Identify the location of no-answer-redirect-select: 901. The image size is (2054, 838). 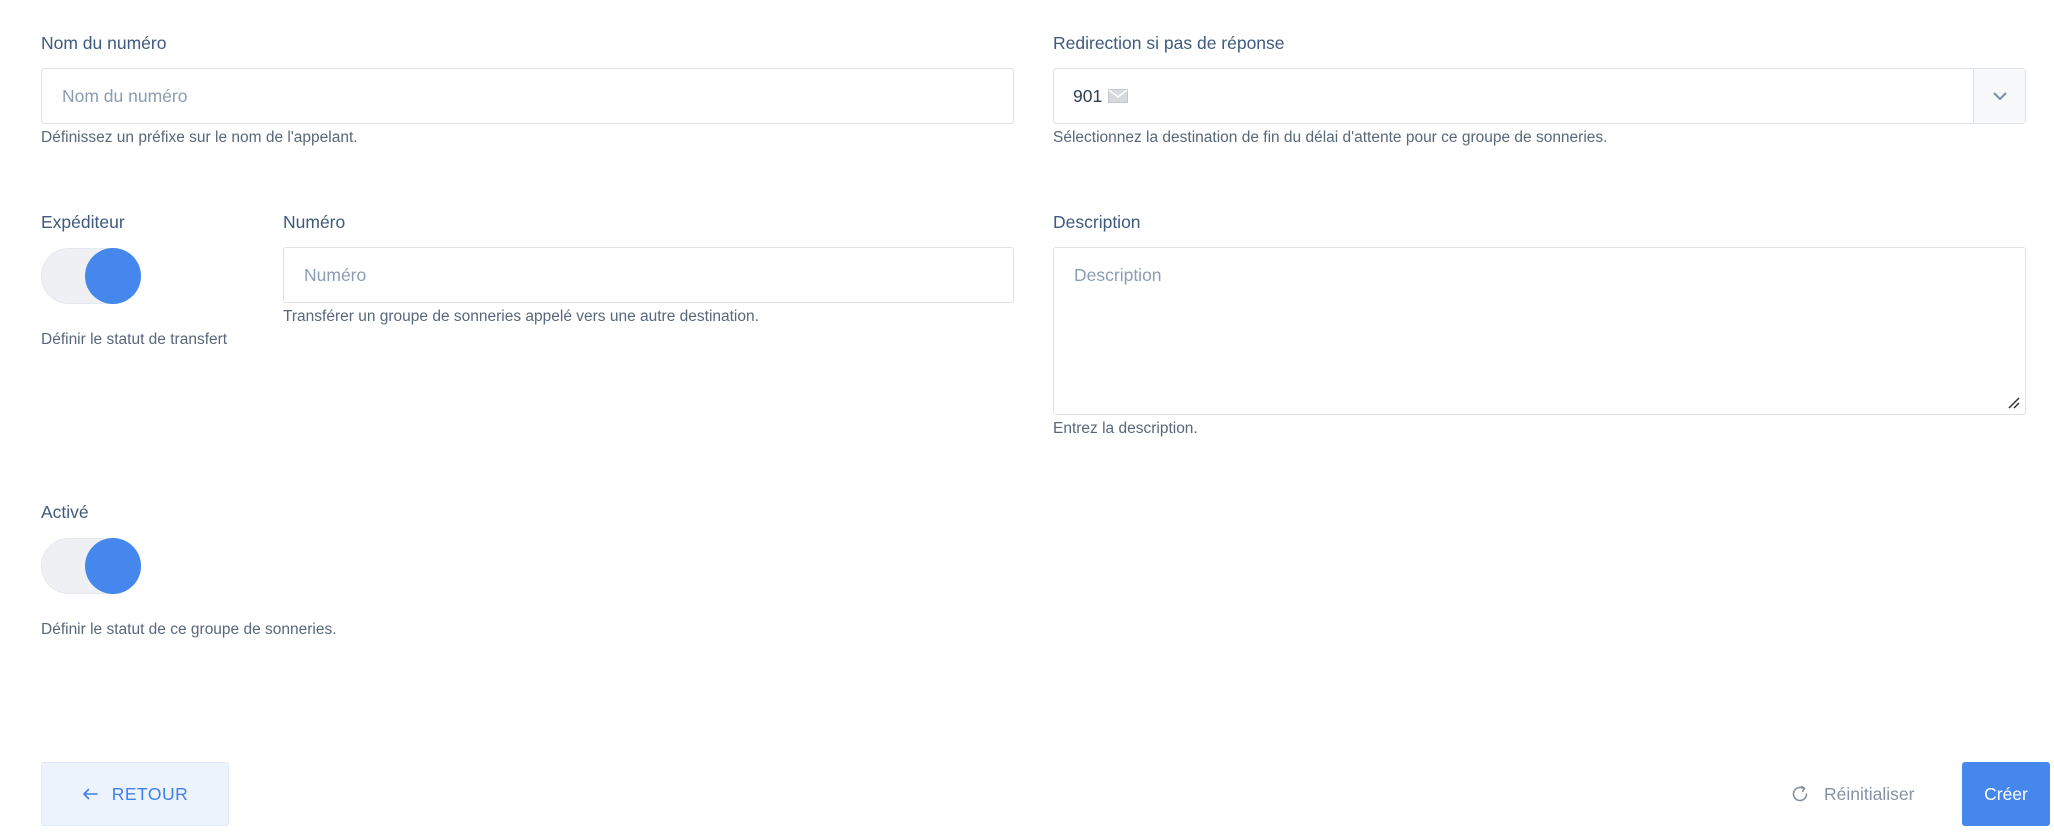
(1539, 96).